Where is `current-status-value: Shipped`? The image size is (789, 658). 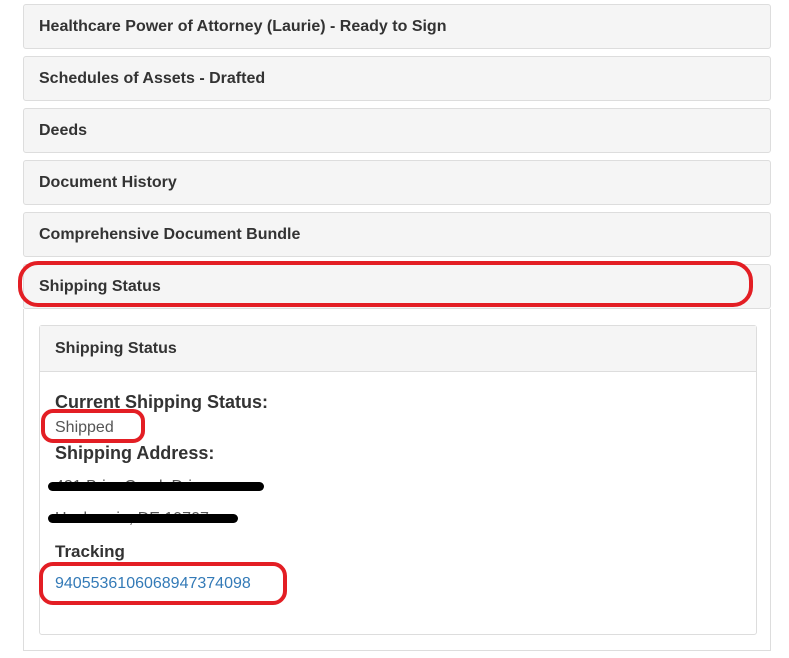
current-status-value: Shipped is located at coordinates (84, 427).